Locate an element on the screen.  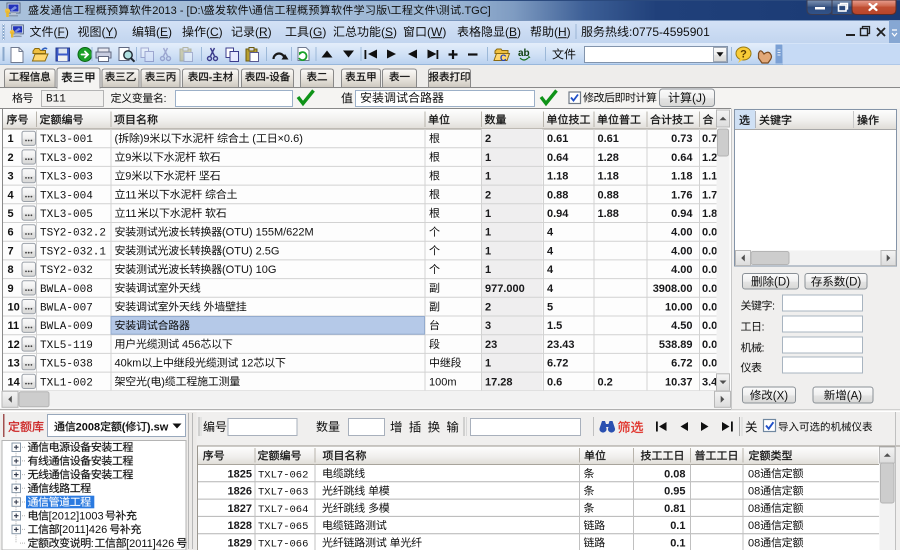
svg-text: B11 is located at coordinates (56, 100).